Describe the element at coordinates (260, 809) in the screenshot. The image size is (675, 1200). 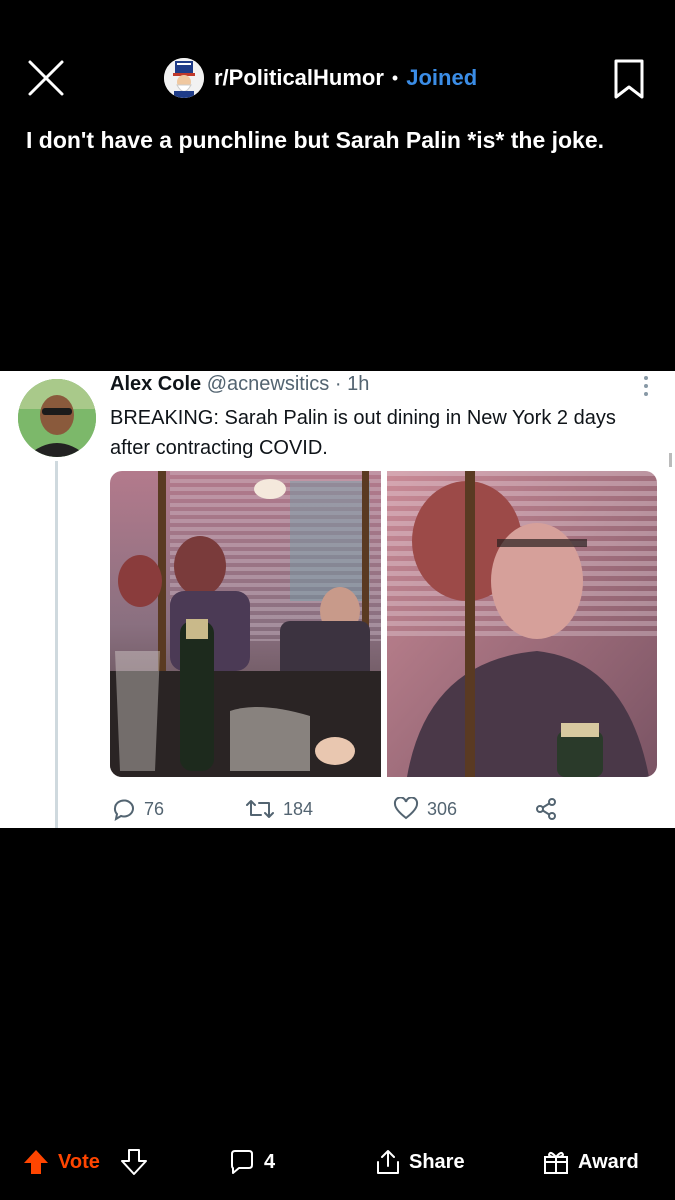
I see `retweet-icon` at that location.